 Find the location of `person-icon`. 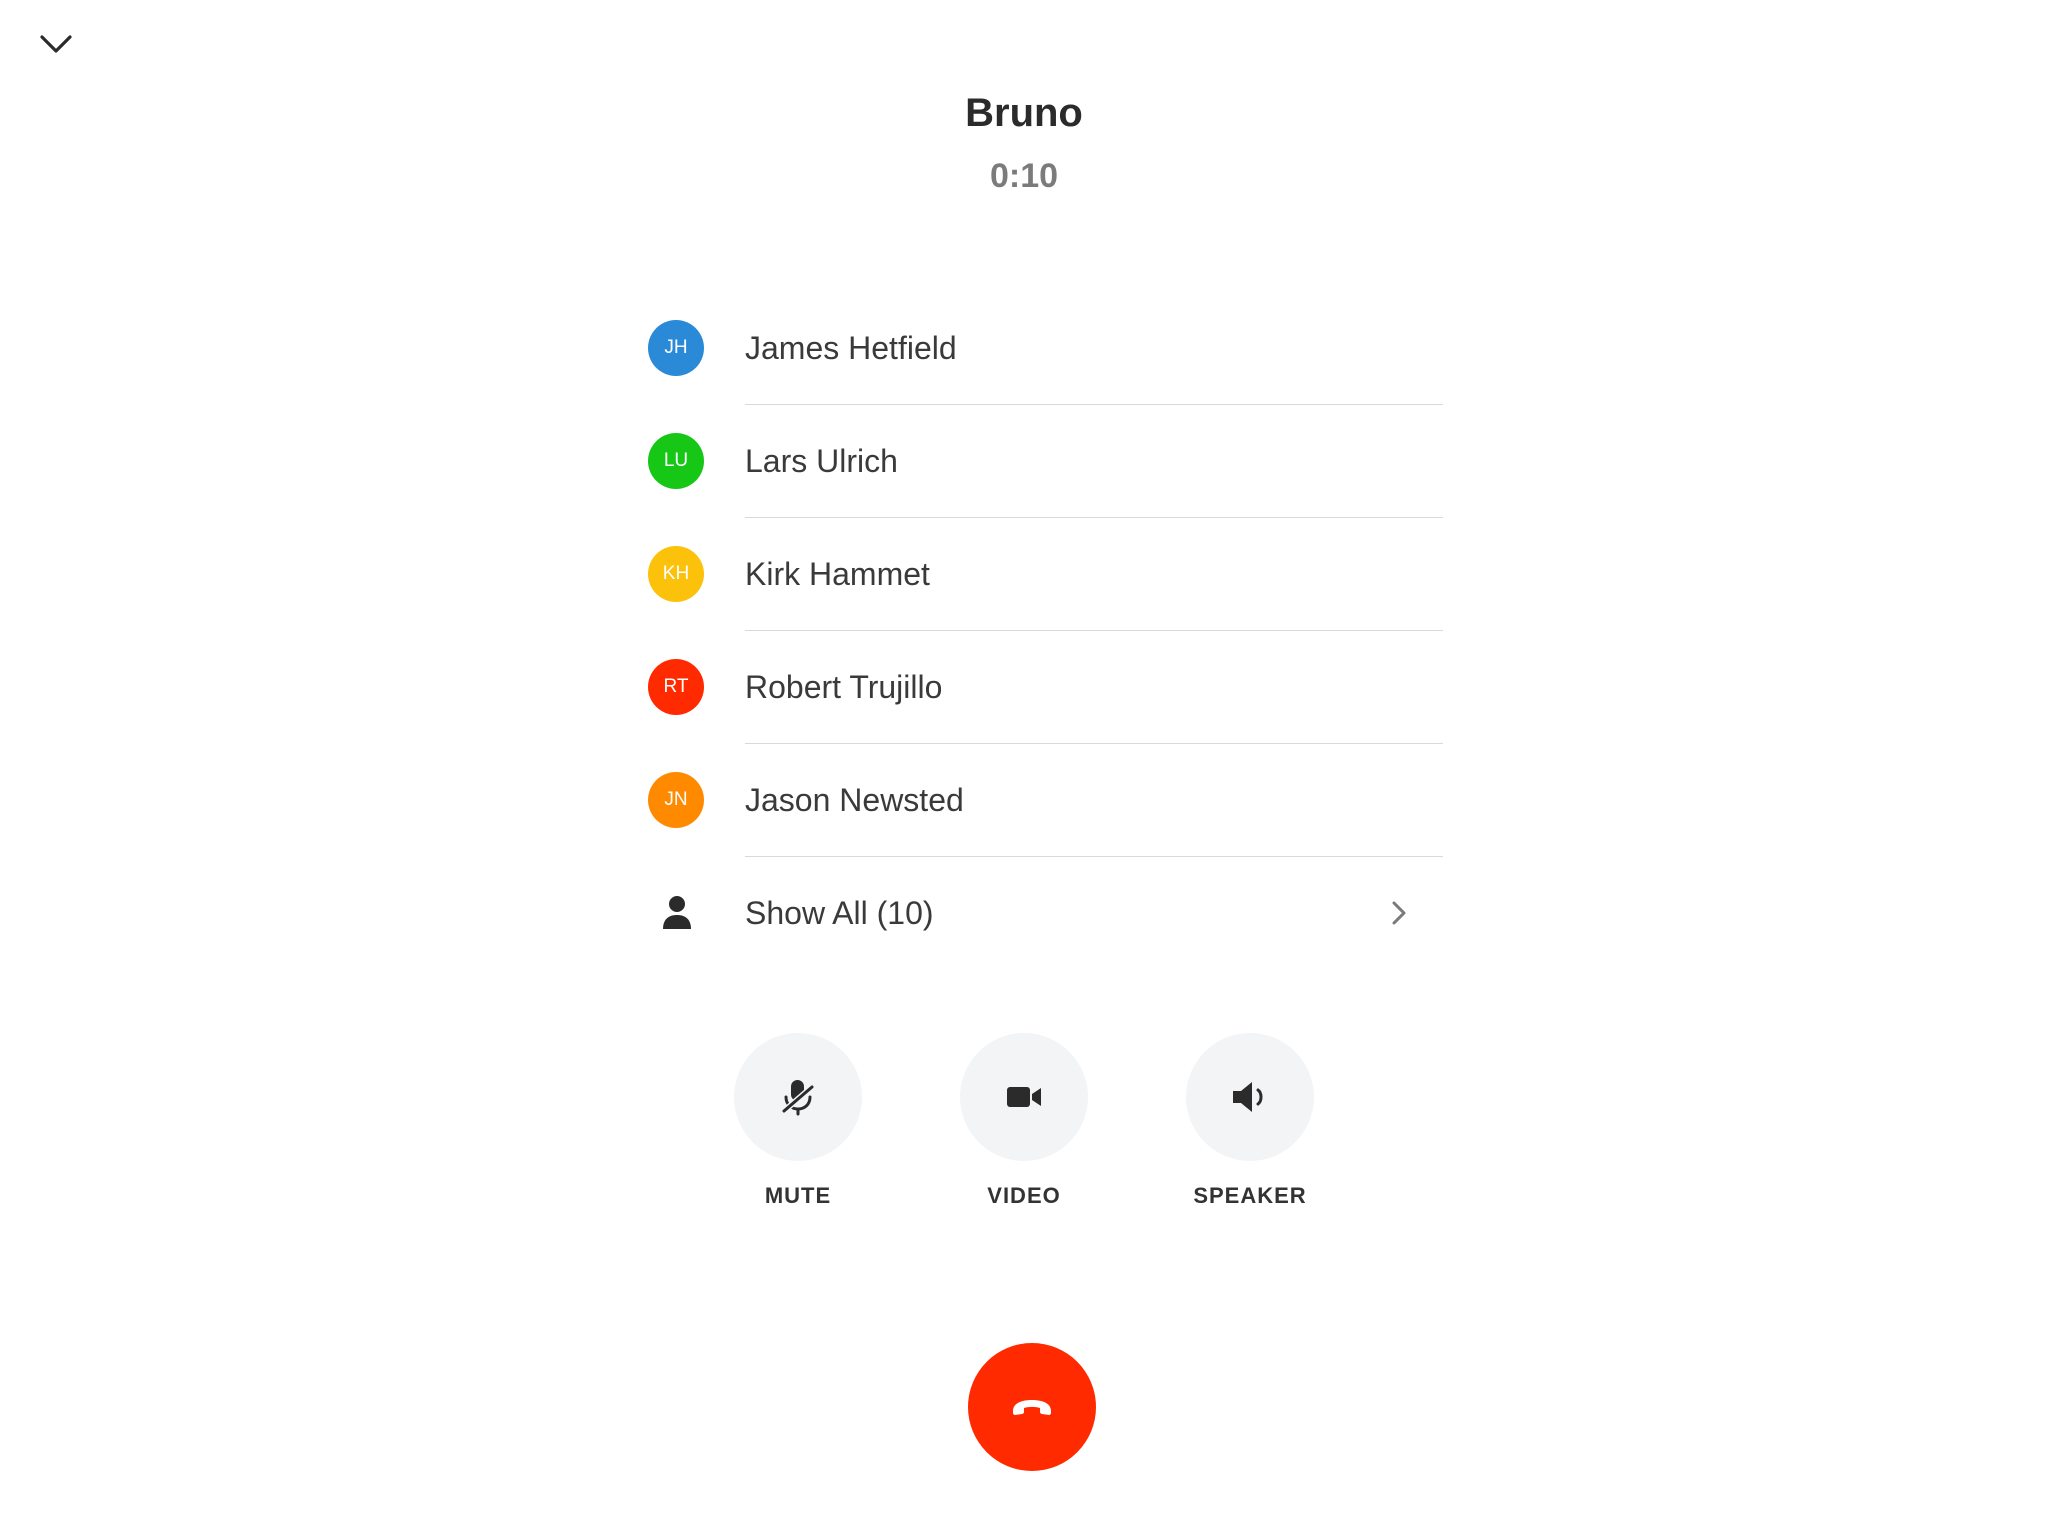

person-icon is located at coordinates (677, 912).